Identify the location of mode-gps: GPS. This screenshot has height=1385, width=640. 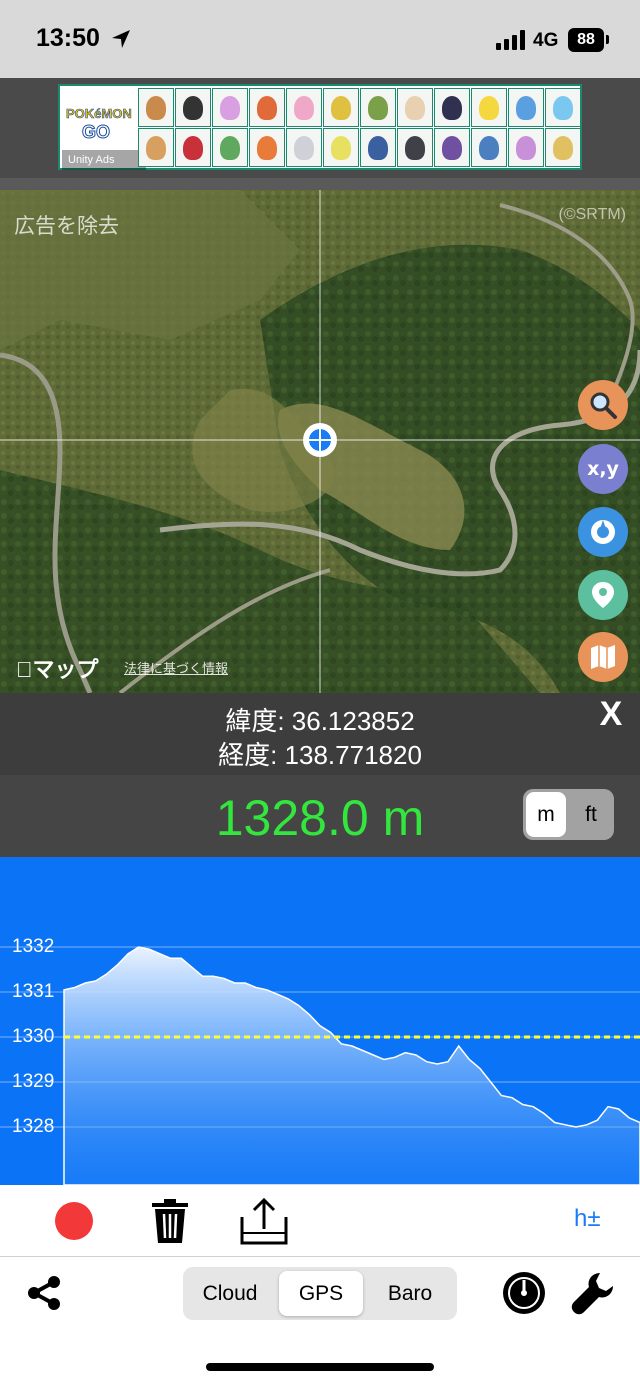
(321, 1293).